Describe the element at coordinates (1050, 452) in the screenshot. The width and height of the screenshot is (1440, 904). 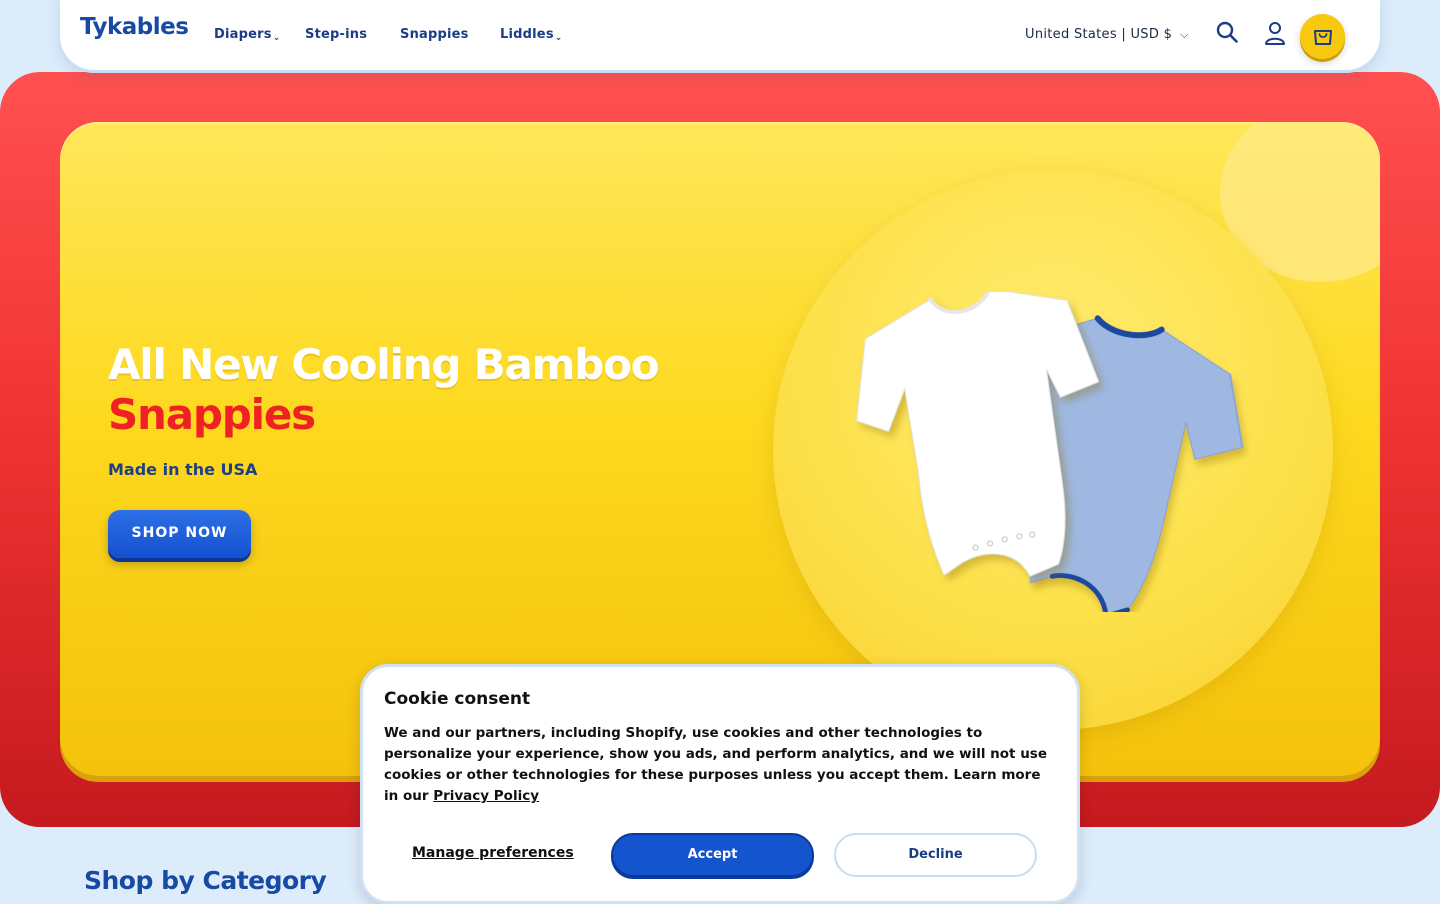
I see `onesies-image` at that location.